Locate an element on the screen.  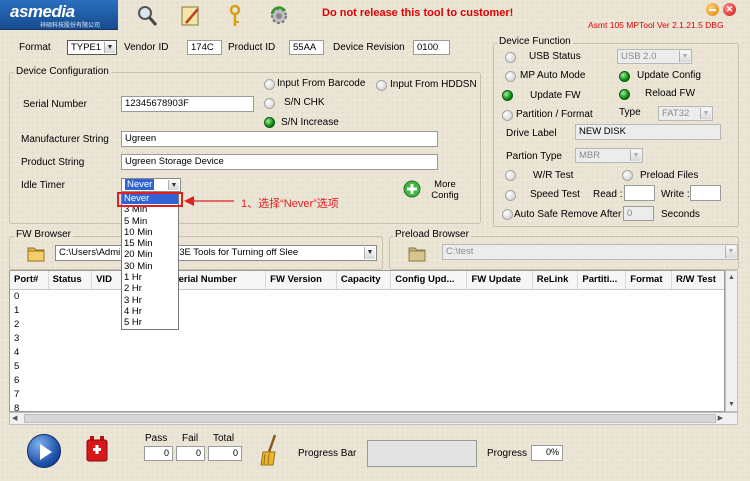
preload-browse-button is located at coordinates (417, 253).